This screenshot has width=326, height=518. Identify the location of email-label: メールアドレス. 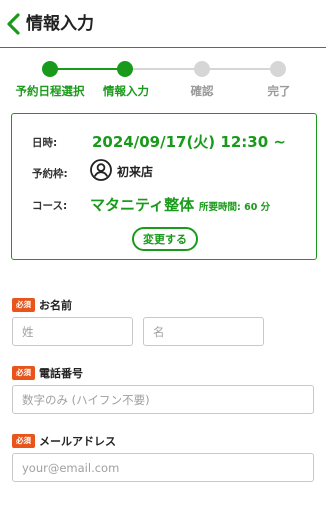
(77, 441).